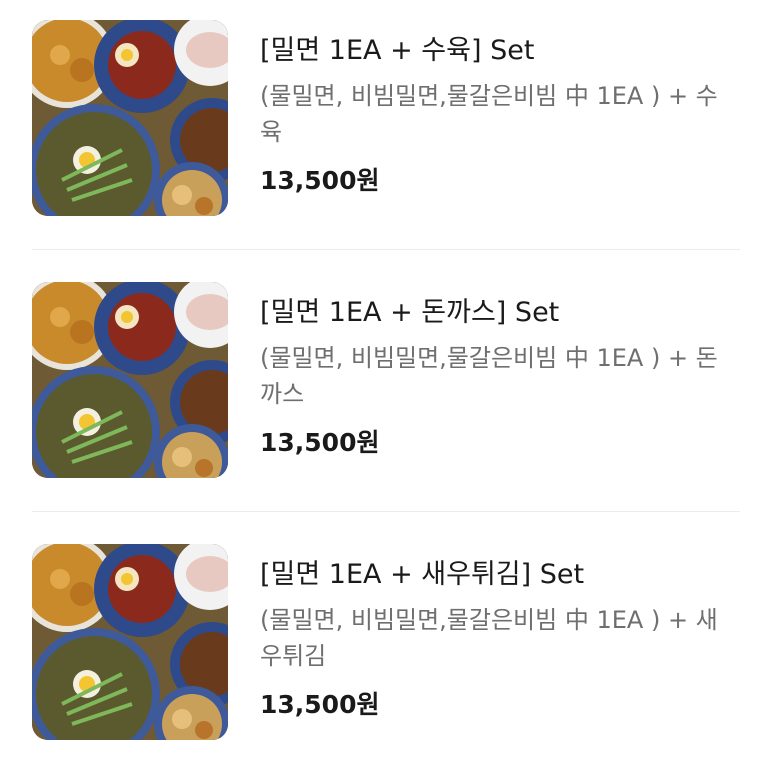 The image size is (773, 760). Describe the element at coordinates (410, 312) in the screenshot. I see `menu-item-title: [밀면 1EA + 돈까스] Set` at that location.